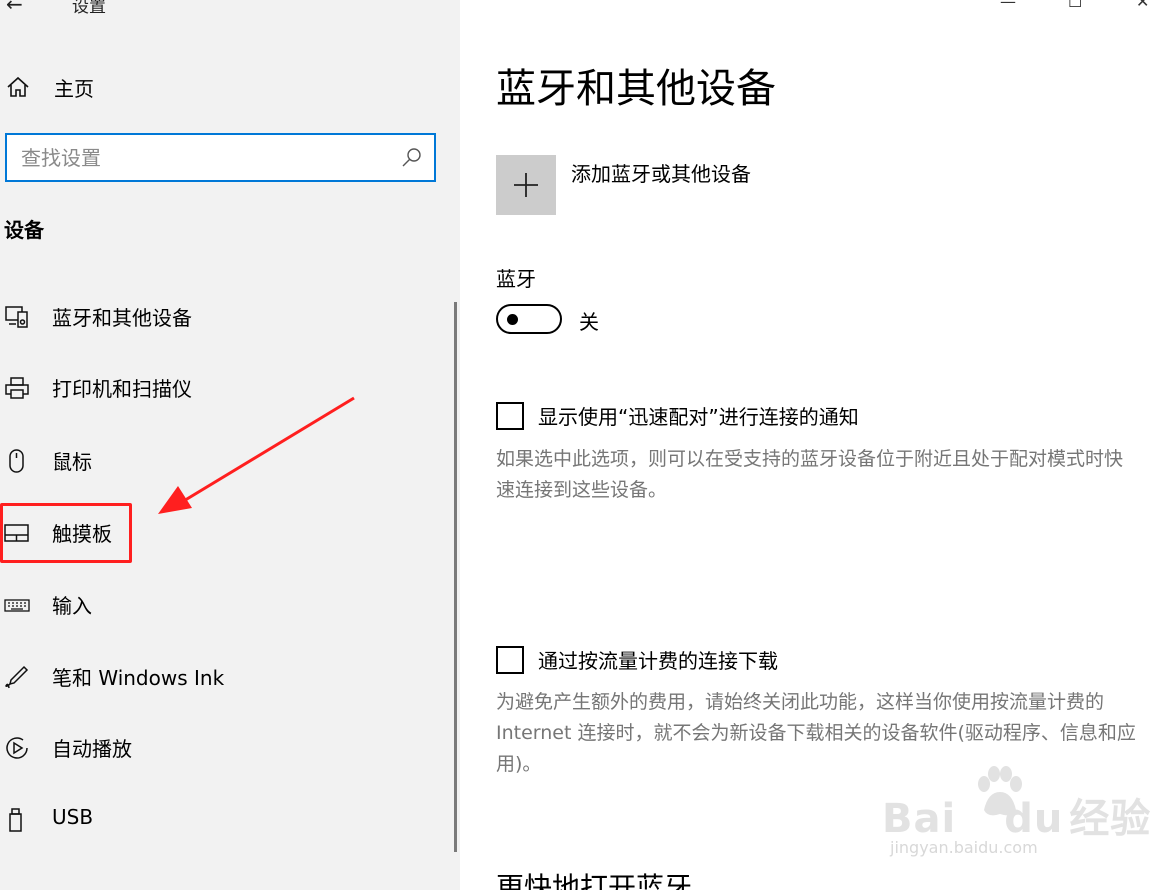 Image resolution: width=1151 pixels, height=890 pixels. Describe the element at coordinates (72, 606) in the screenshot. I see `sidebar-item-label: 输入` at that location.